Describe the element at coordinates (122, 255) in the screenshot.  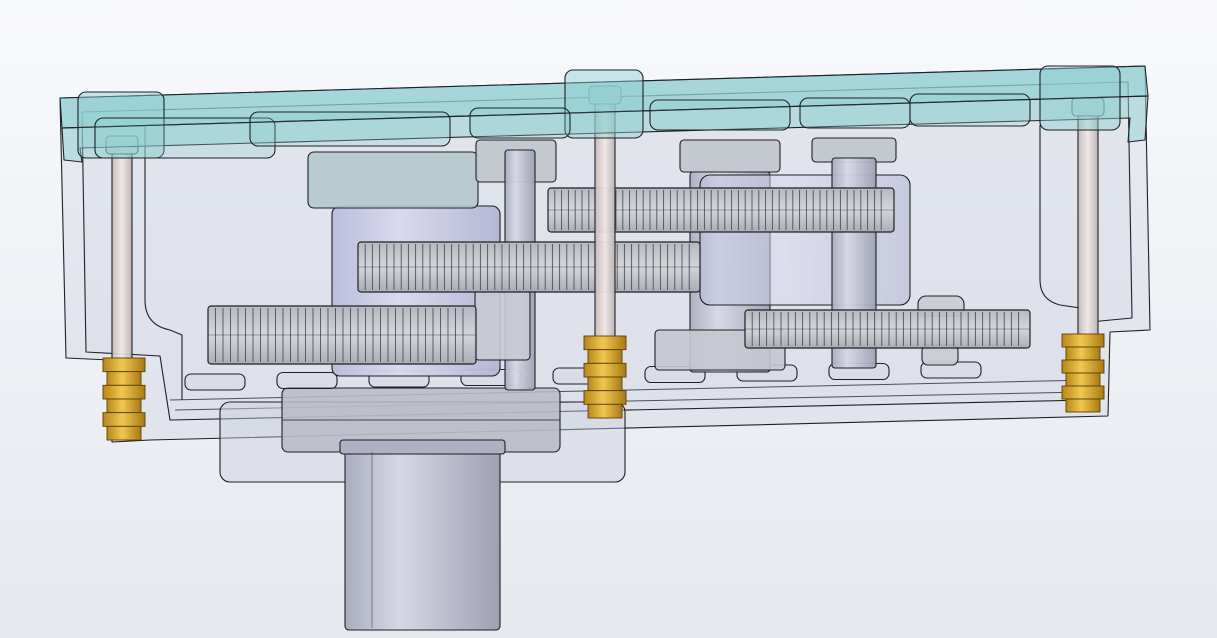
I see `standoff-post-left` at that location.